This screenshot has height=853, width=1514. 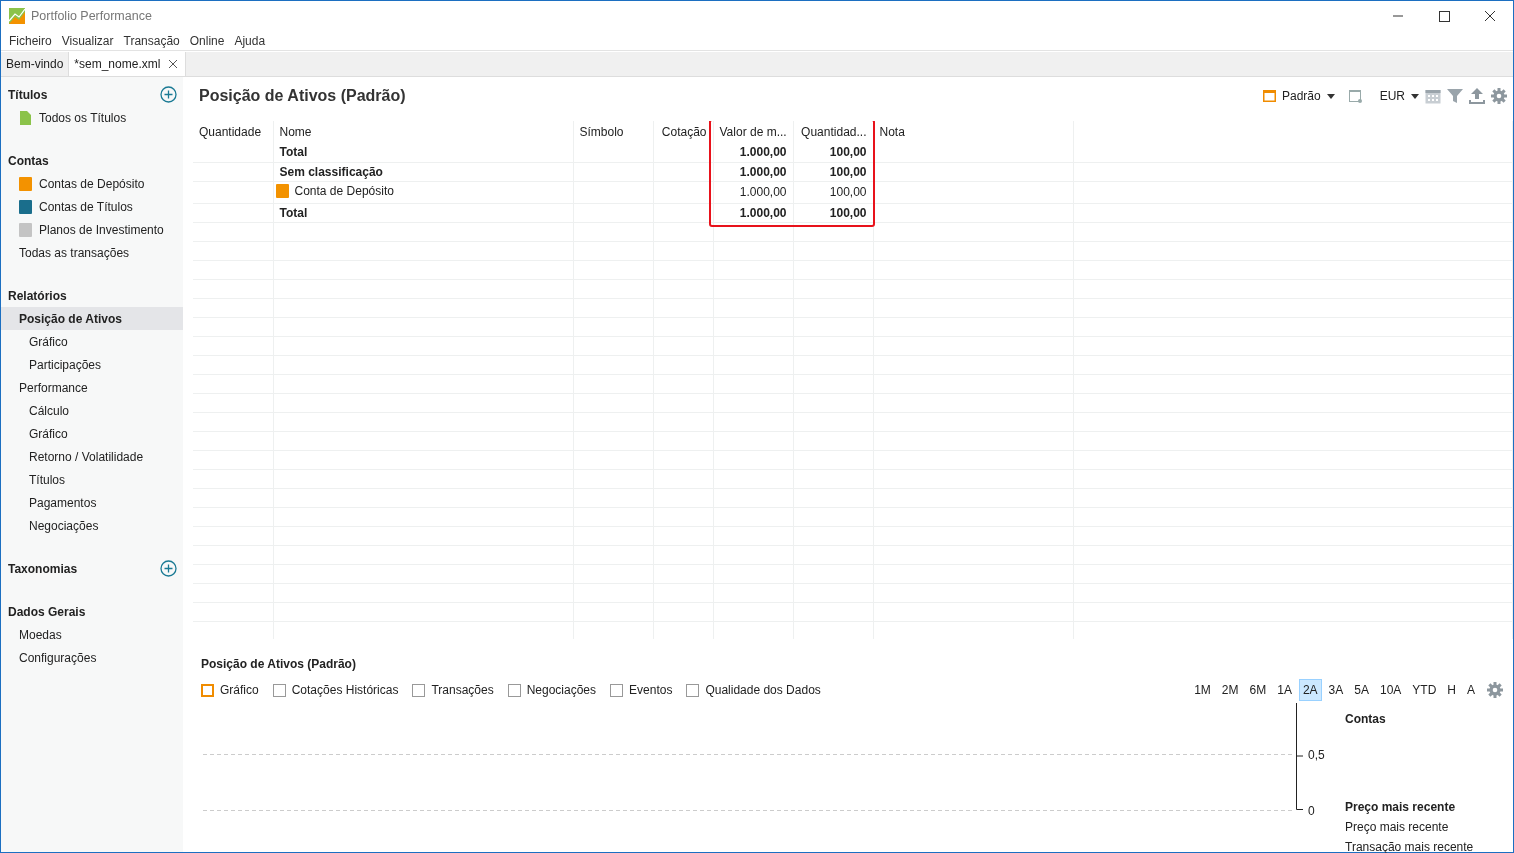 I want to click on legend-label: Transação mais recente, so click(x=1410, y=846).